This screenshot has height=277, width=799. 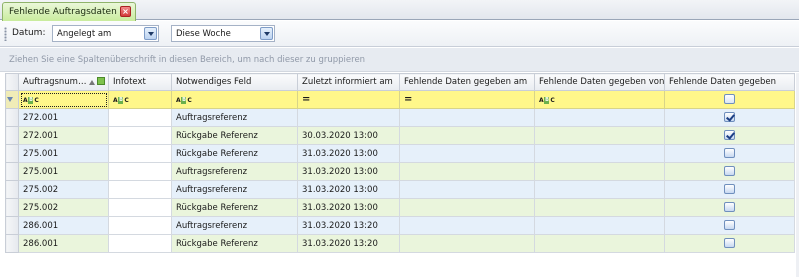 What do you see at coordinates (140, 82) in the screenshot?
I see `column-header-infotext: Infotext` at bounding box center [140, 82].